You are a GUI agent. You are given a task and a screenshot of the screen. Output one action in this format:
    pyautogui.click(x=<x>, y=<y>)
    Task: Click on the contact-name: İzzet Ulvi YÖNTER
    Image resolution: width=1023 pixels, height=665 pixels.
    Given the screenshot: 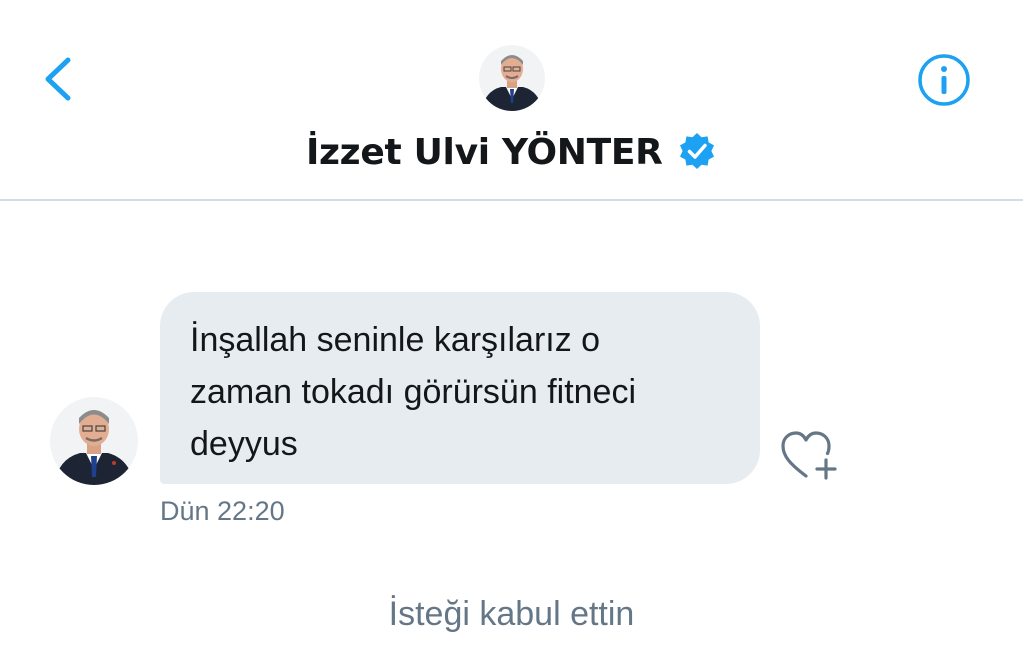 What is the action you would take?
    pyautogui.click(x=484, y=152)
    